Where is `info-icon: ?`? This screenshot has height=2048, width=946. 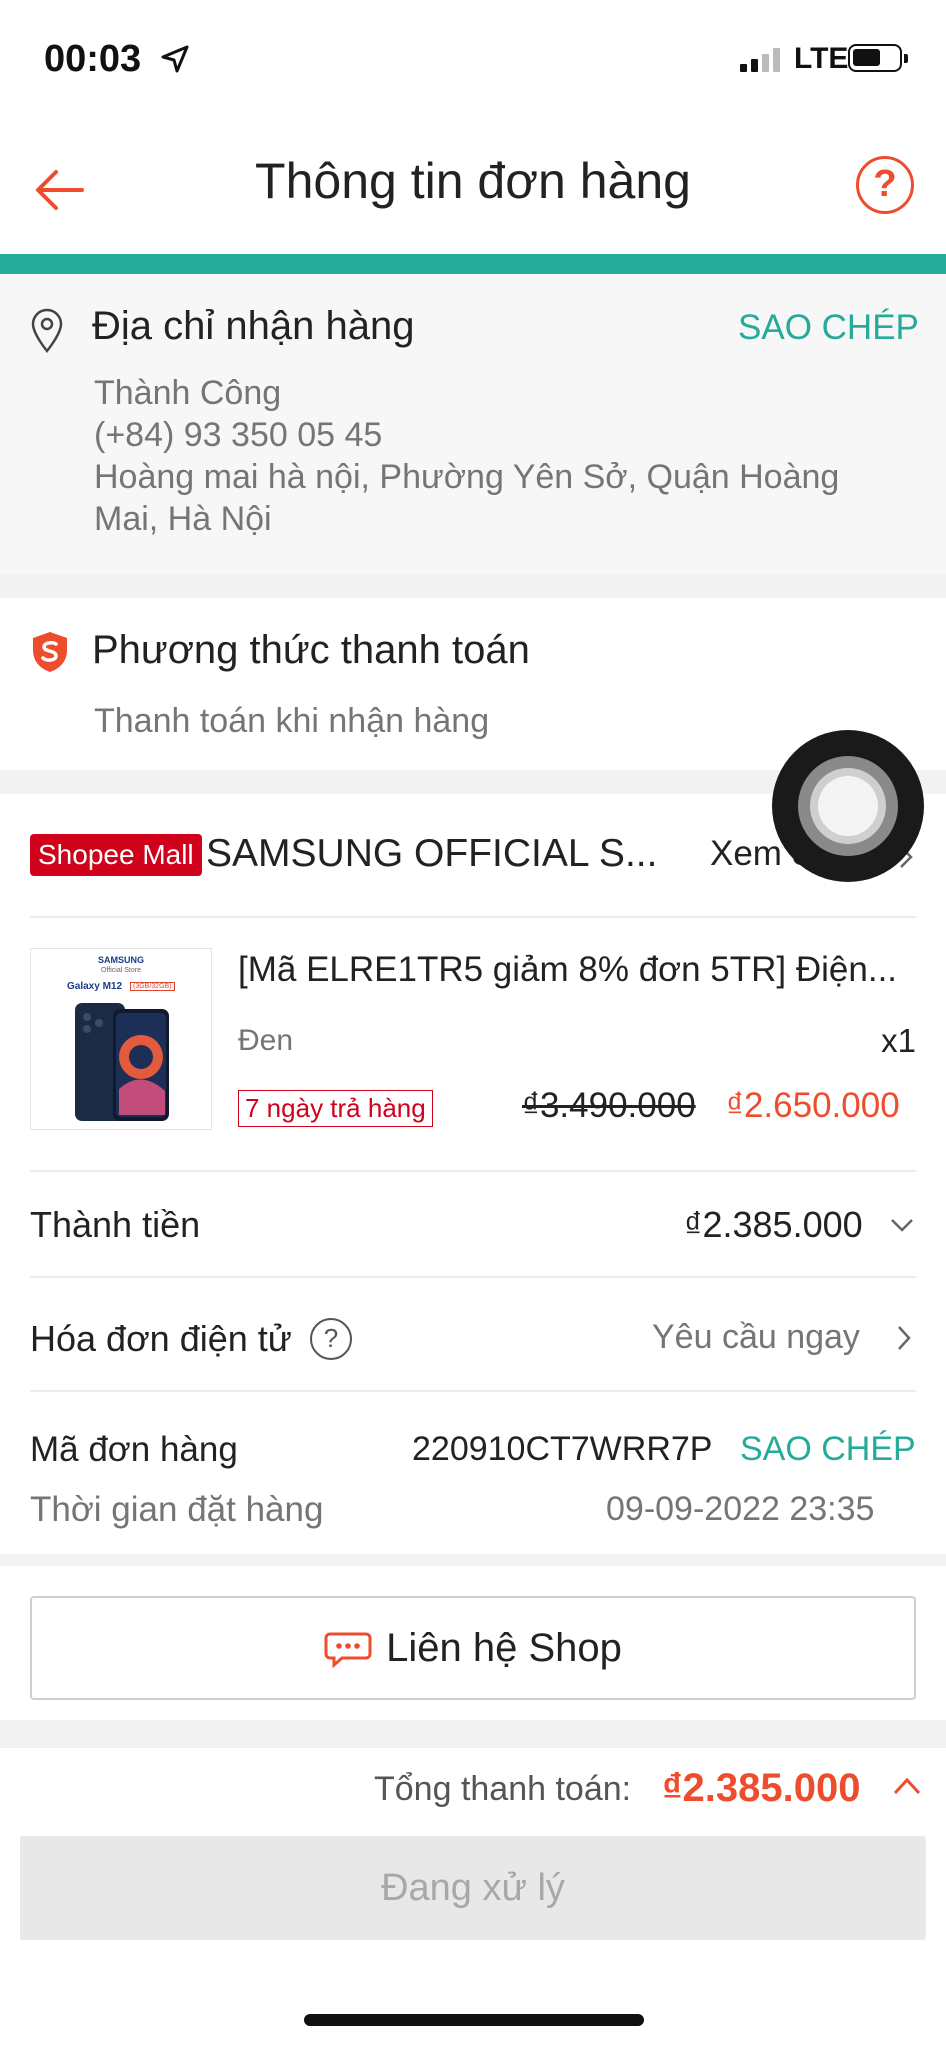 info-icon: ? is located at coordinates (331, 1339).